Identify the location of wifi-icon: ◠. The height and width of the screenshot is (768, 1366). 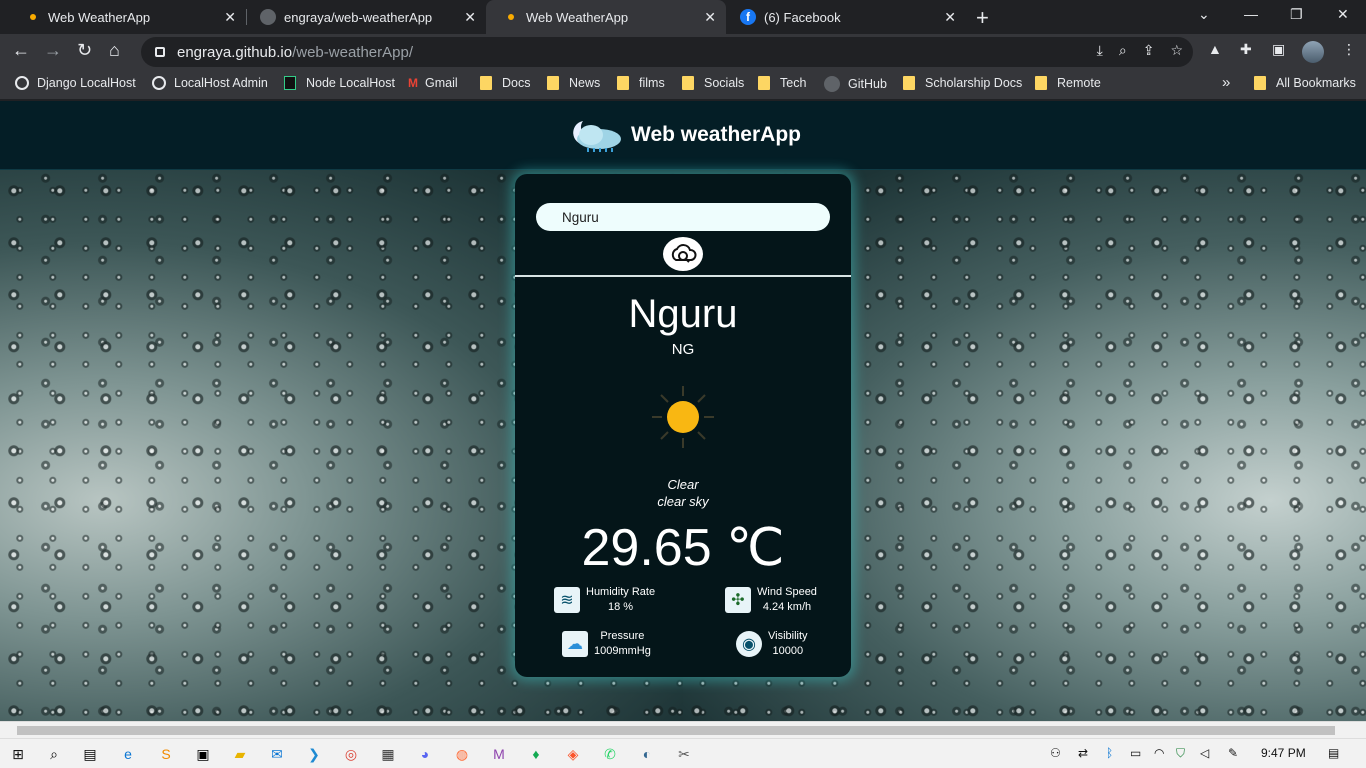
(1159, 753).